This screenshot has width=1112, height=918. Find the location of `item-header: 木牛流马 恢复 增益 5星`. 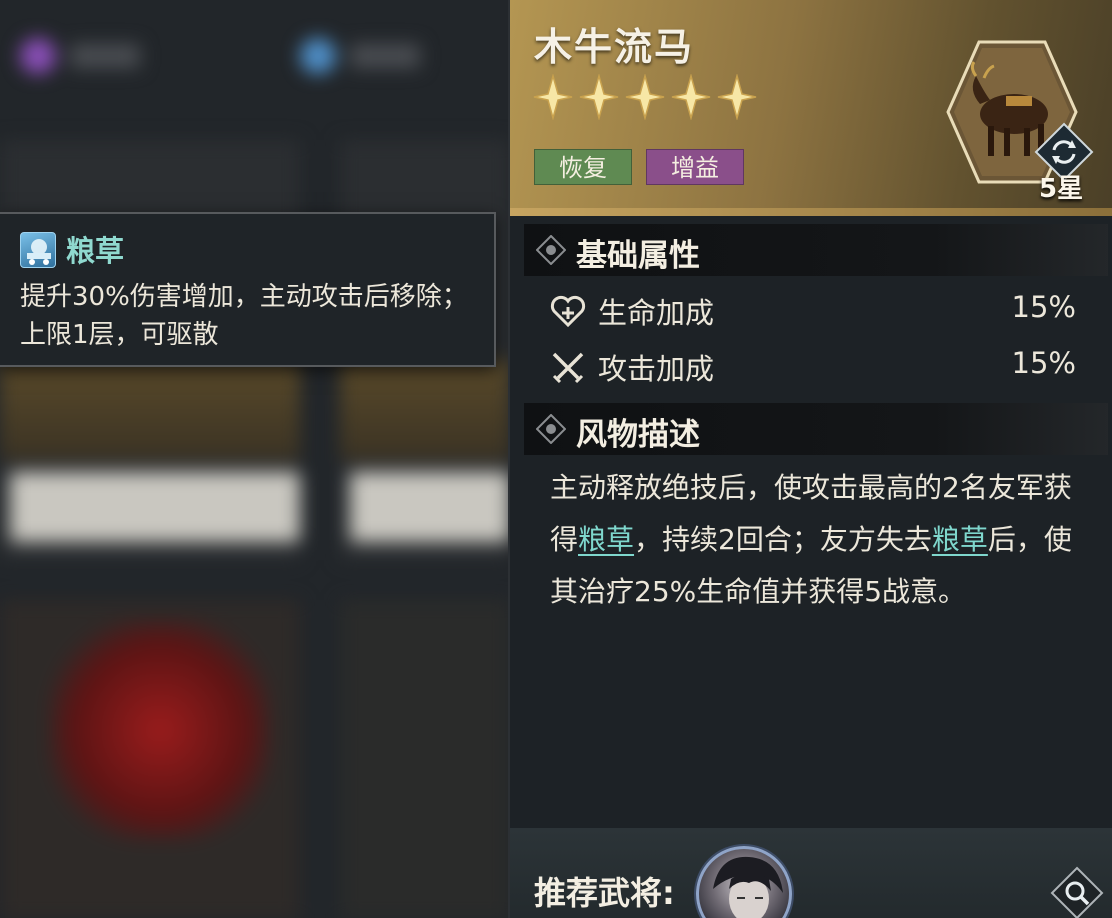

item-header: 木牛流马 恢复 增益 5星 is located at coordinates (811, 108).